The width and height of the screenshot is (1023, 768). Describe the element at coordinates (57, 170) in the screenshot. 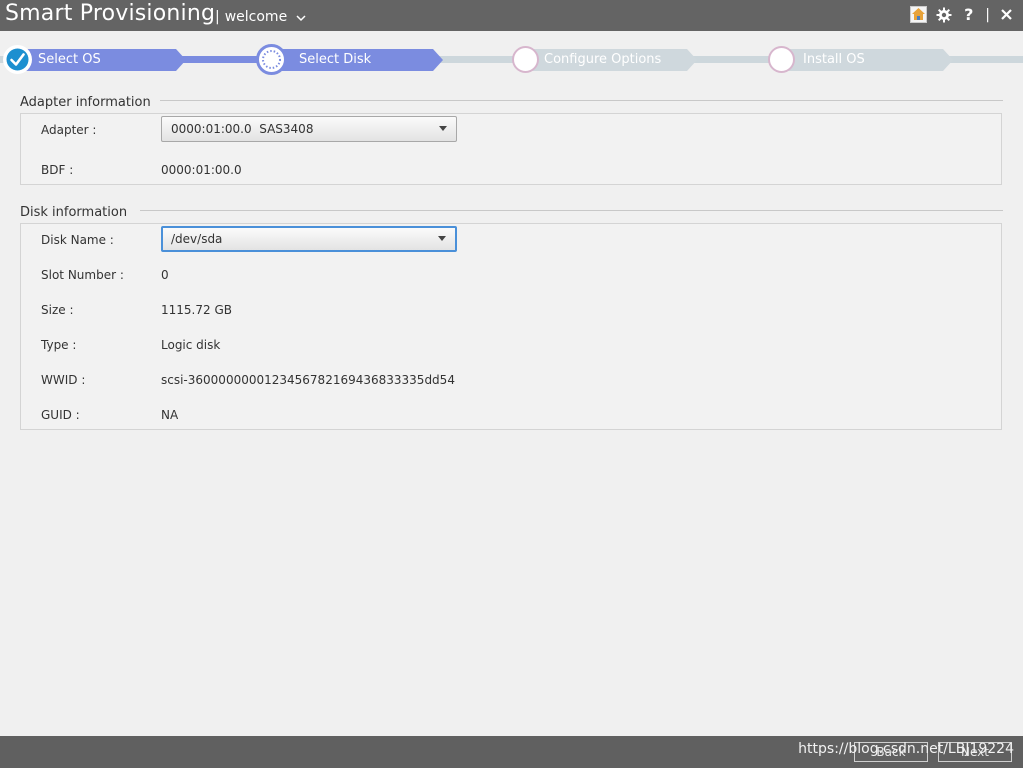

I see `bdf-label: BDF :` at that location.